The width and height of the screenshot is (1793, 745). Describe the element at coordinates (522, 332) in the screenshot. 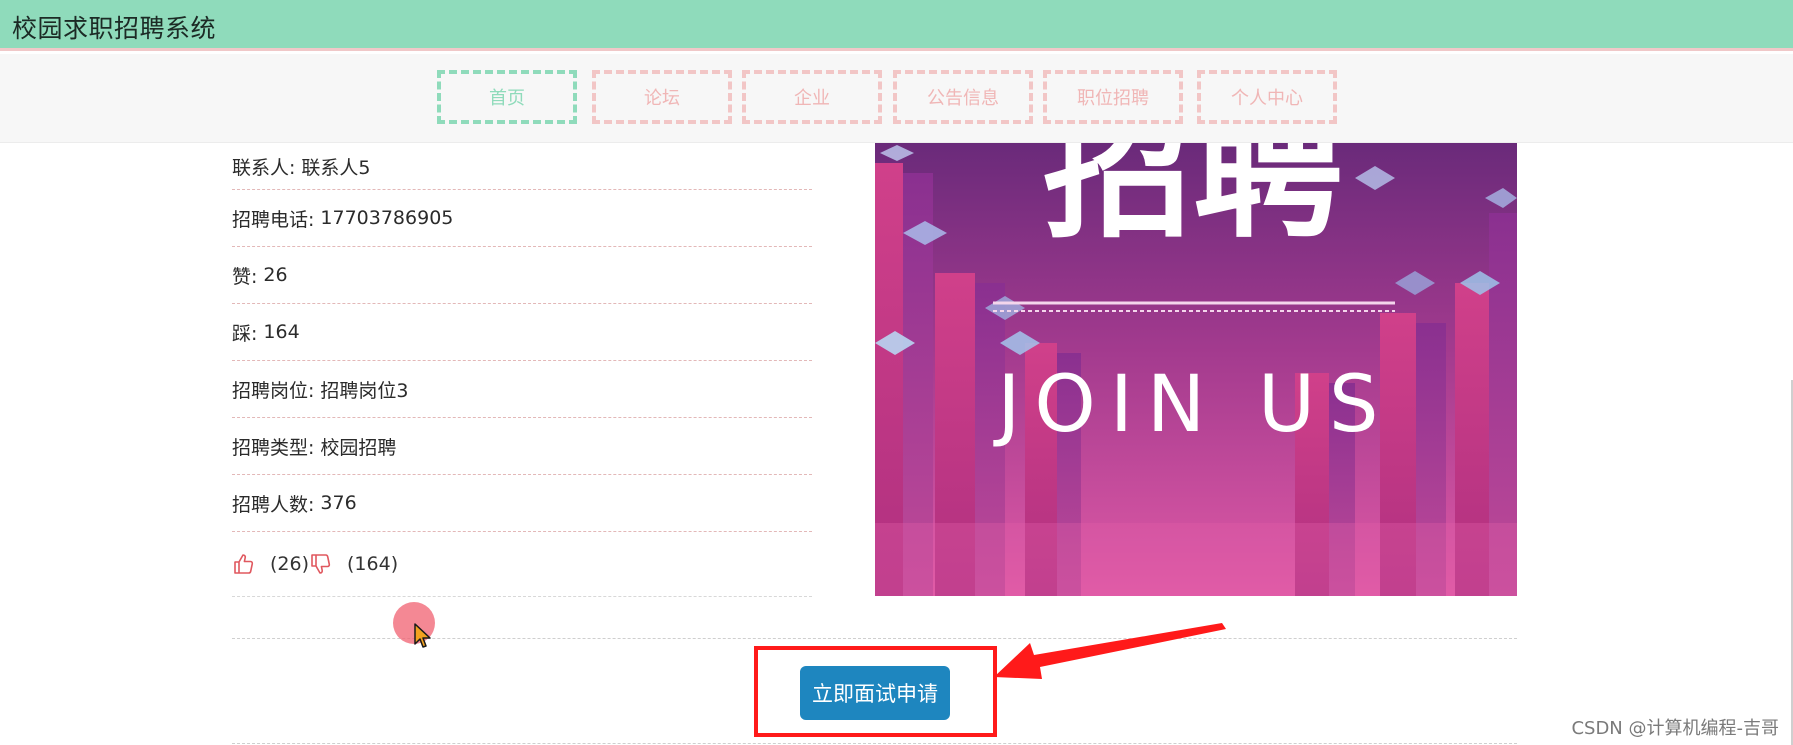

I see `detail-row-dislikes: 踩: 164` at that location.